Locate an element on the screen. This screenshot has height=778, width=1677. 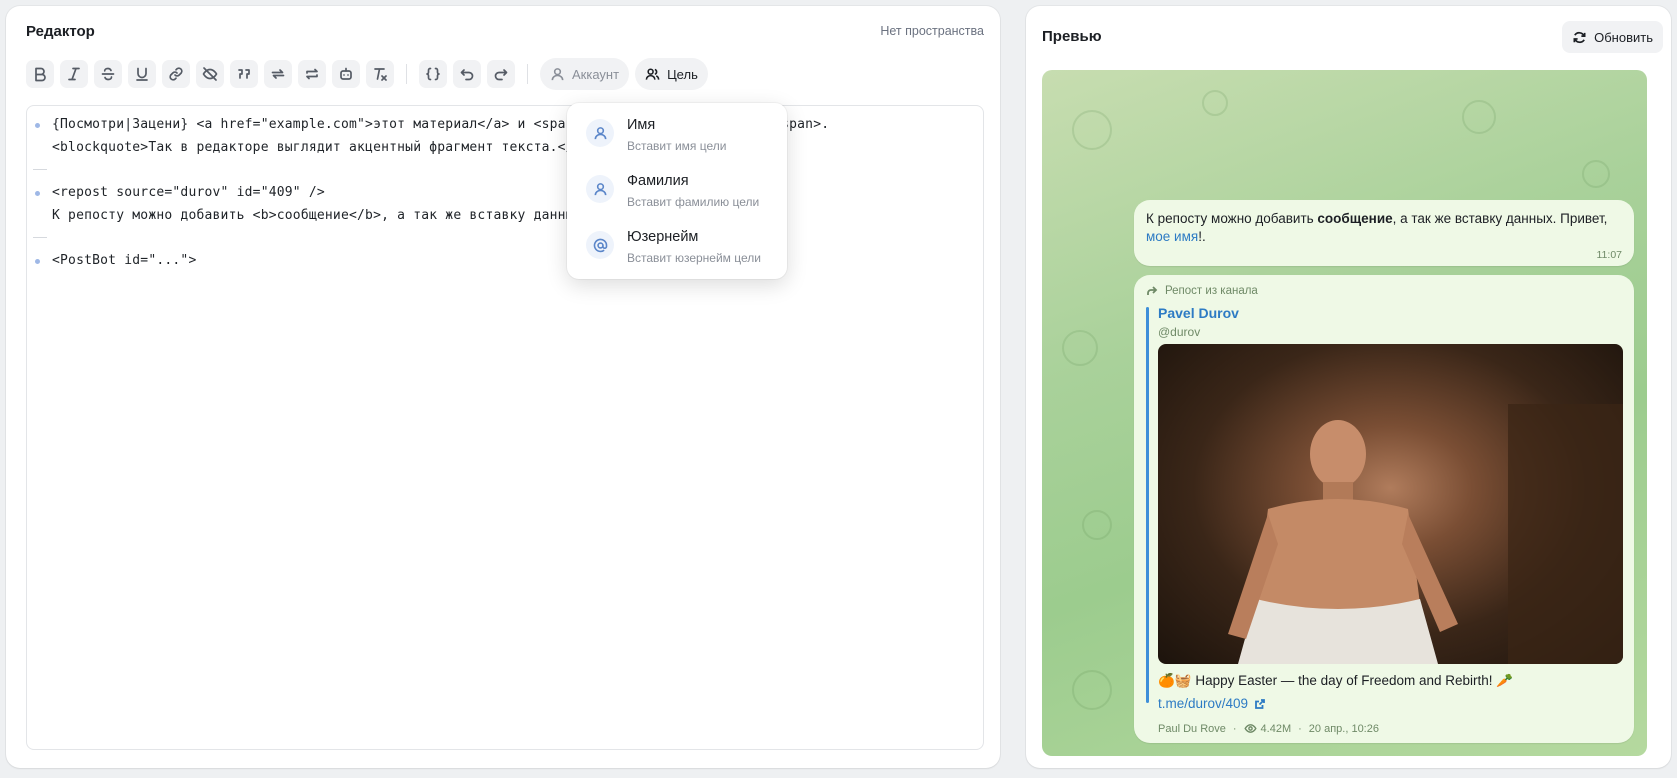
dropdown-item-title: Имя is located at coordinates (641, 125).